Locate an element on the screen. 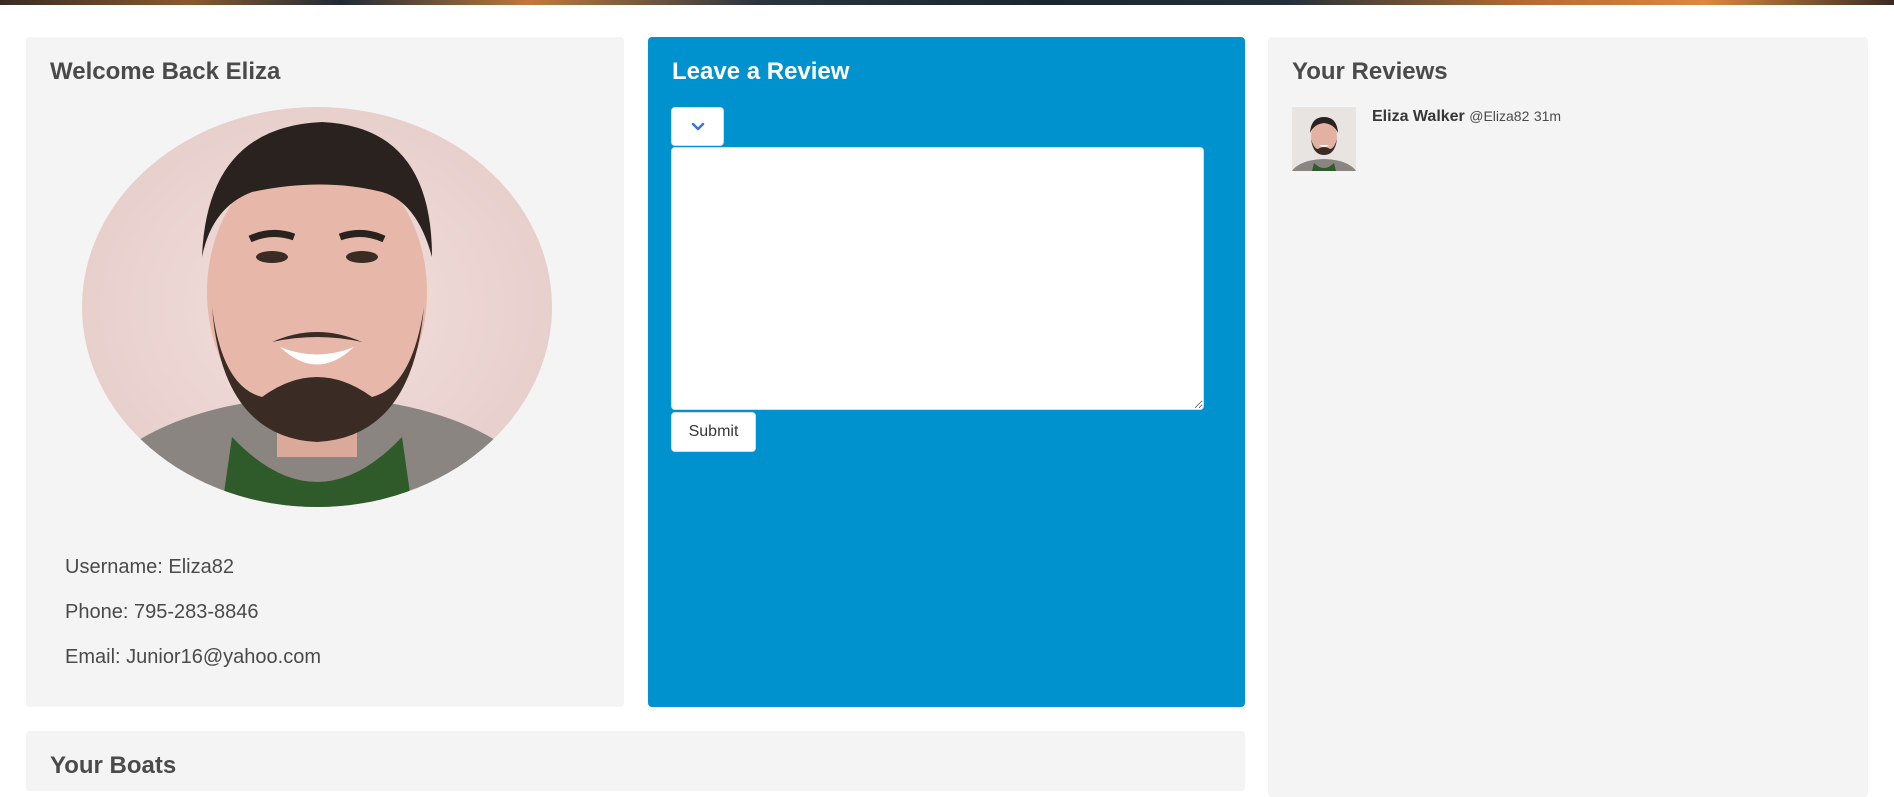  chevron-down-icon is located at coordinates (697, 126).